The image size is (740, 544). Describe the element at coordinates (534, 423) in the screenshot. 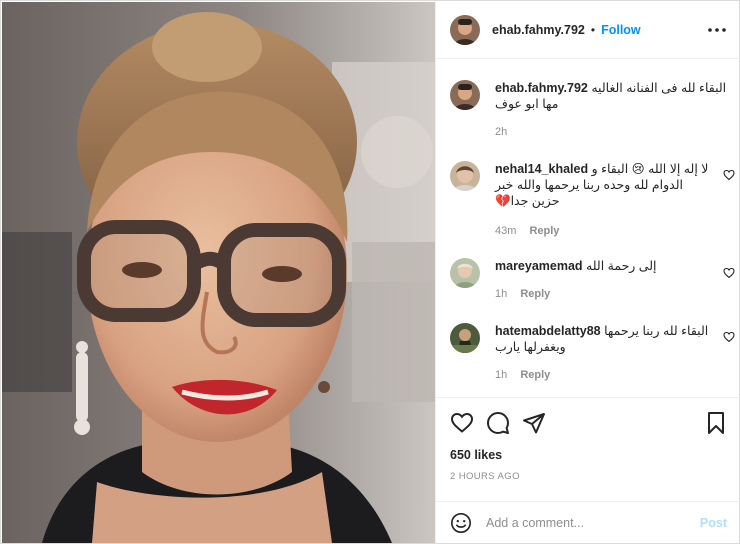

I see `share-icon` at that location.